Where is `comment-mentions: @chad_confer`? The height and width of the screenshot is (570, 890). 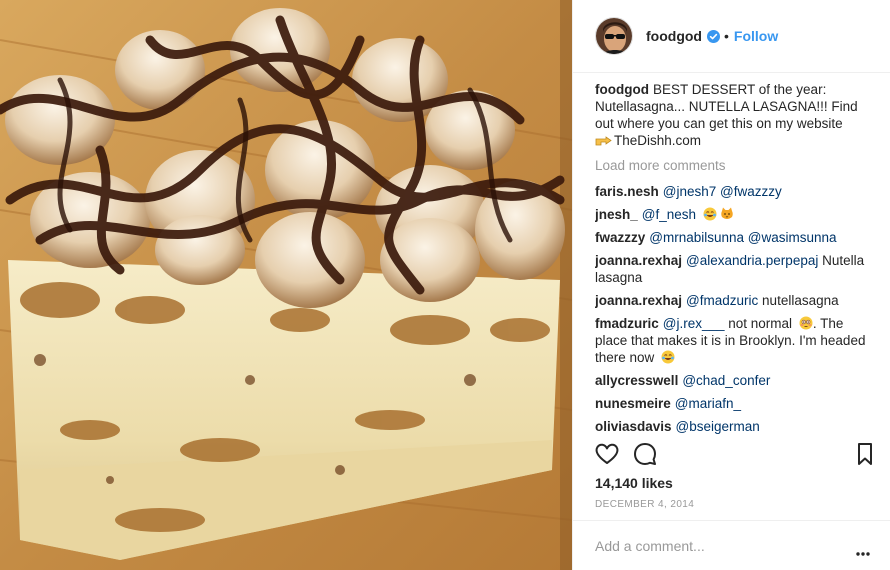 comment-mentions: @chad_confer is located at coordinates (726, 380).